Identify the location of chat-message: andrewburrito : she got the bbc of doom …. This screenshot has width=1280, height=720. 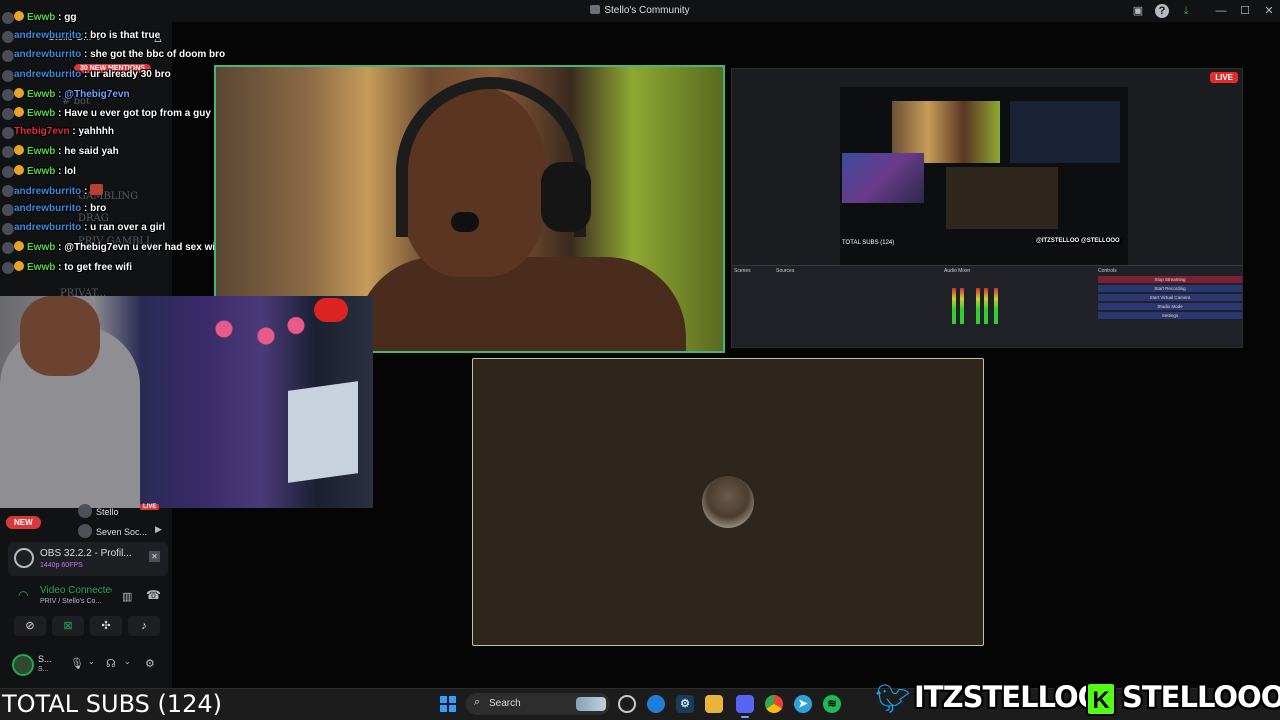
(119, 54).